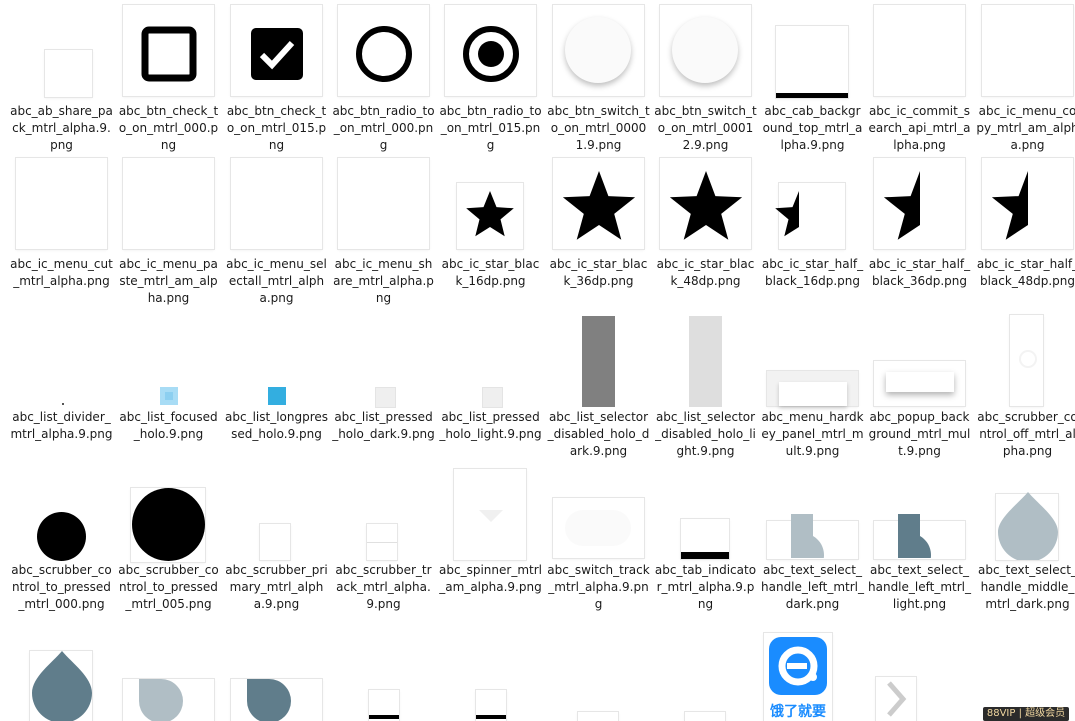  What do you see at coordinates (490, 514) in the screenshot?
I see `spinner-arrow-icon` at bounding box center [490, 514].